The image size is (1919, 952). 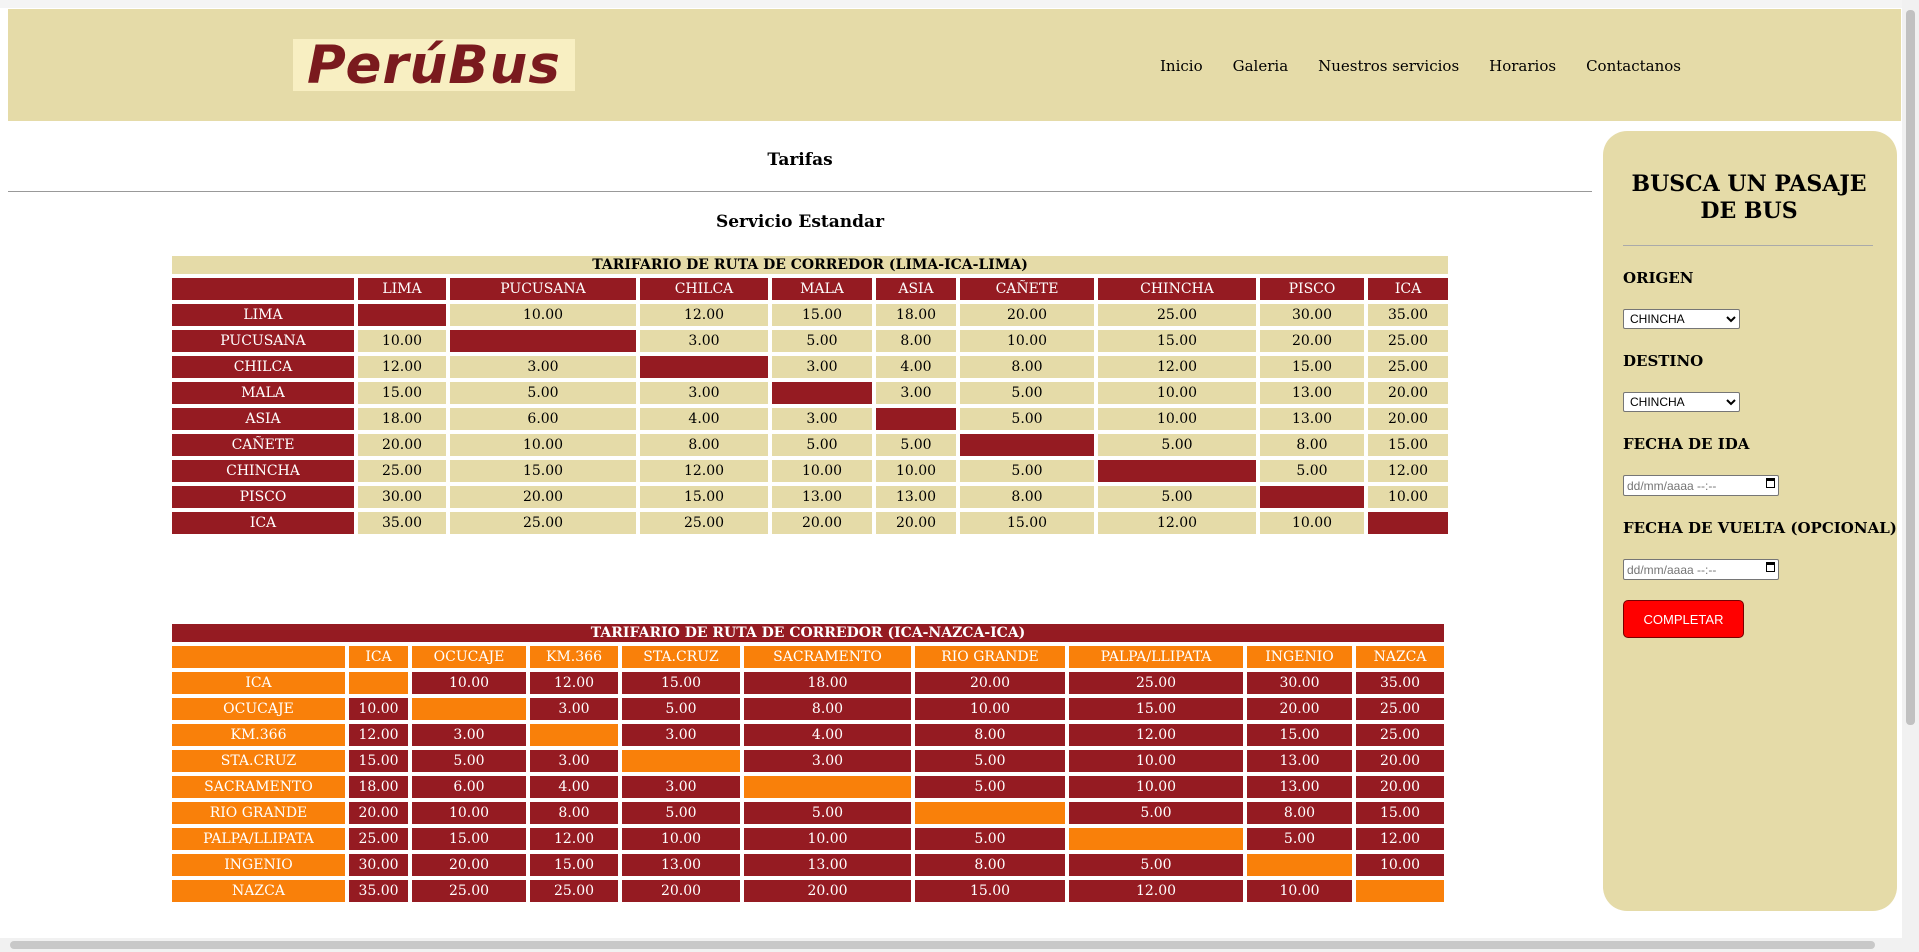 I want to click on table-row: ASIA 18.00 6.00 4.00 3.00 5.00 10.00 13.00 20.00, so click(x=810, y=419).